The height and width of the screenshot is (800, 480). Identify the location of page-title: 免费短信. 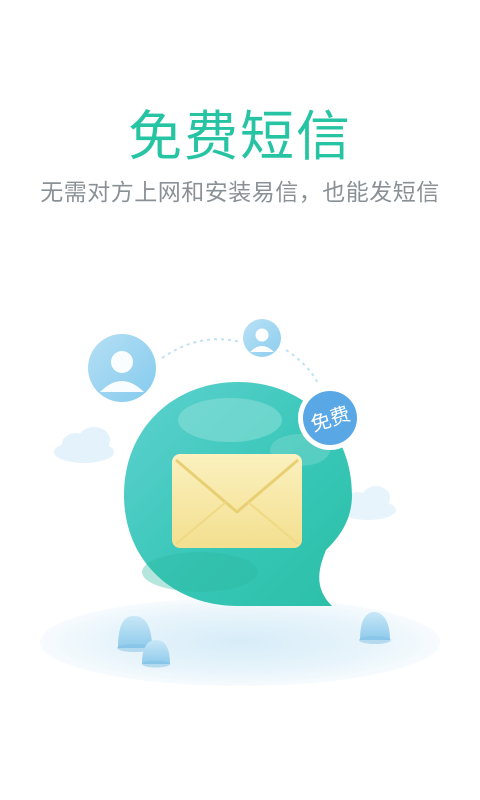
(240, 136).